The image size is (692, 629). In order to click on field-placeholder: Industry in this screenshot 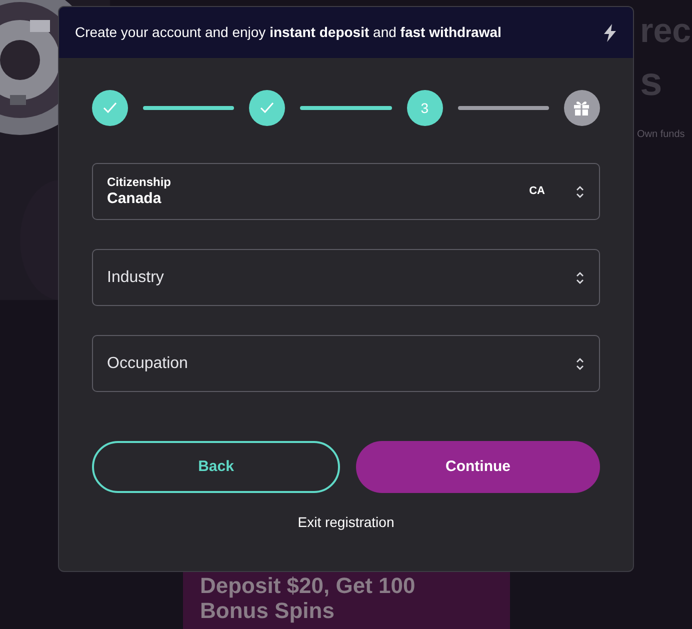, I will do `click(136, 278)`.